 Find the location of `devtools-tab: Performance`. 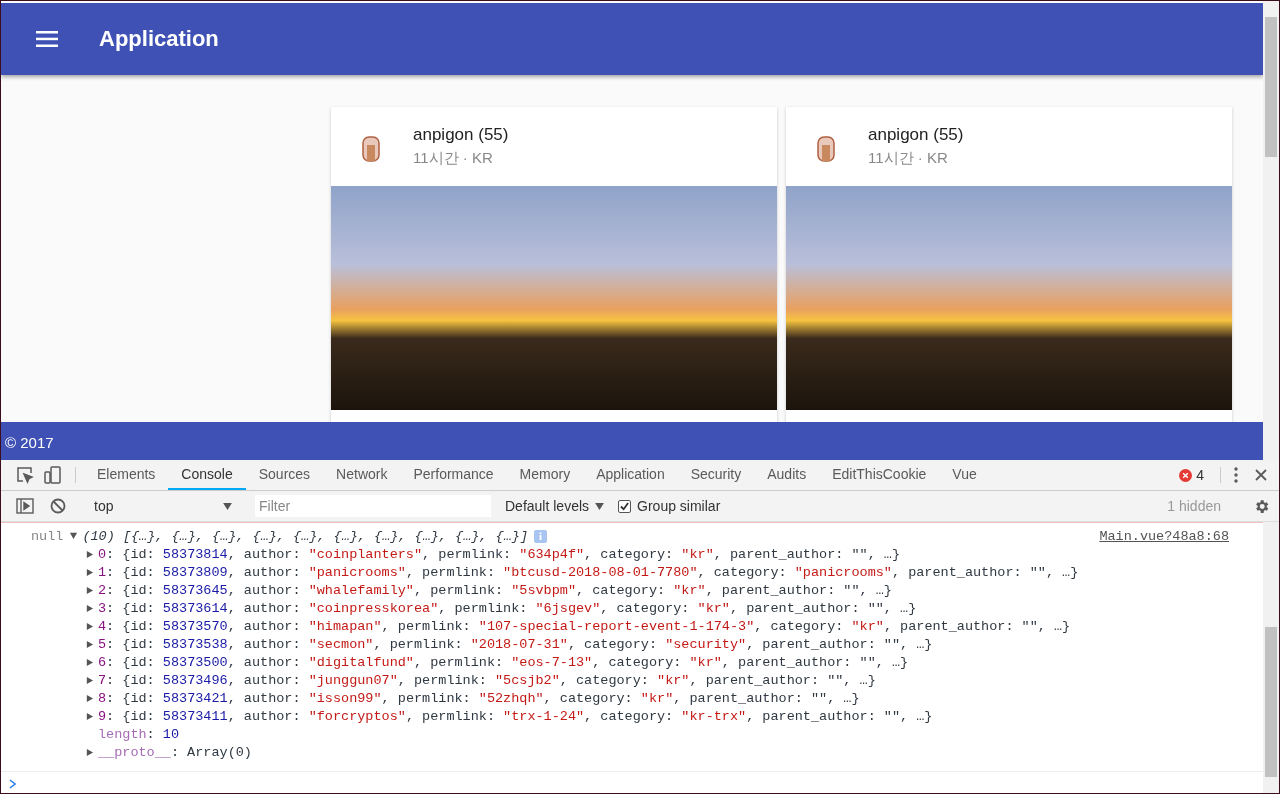

devtools-tab: Performance is located at coordinates (453, 475).